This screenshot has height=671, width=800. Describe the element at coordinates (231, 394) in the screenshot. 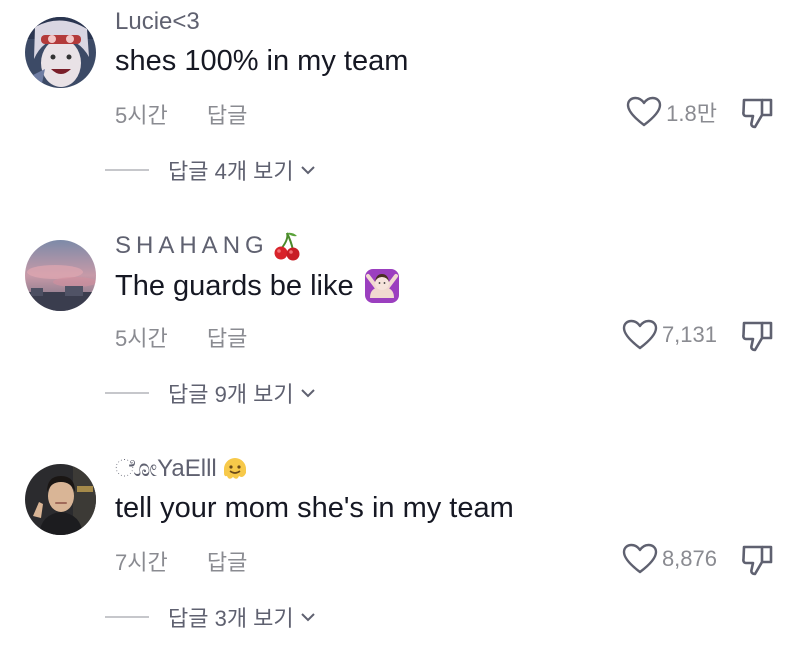

I see `view-replies-label: 답글 9개 보기` at that location.